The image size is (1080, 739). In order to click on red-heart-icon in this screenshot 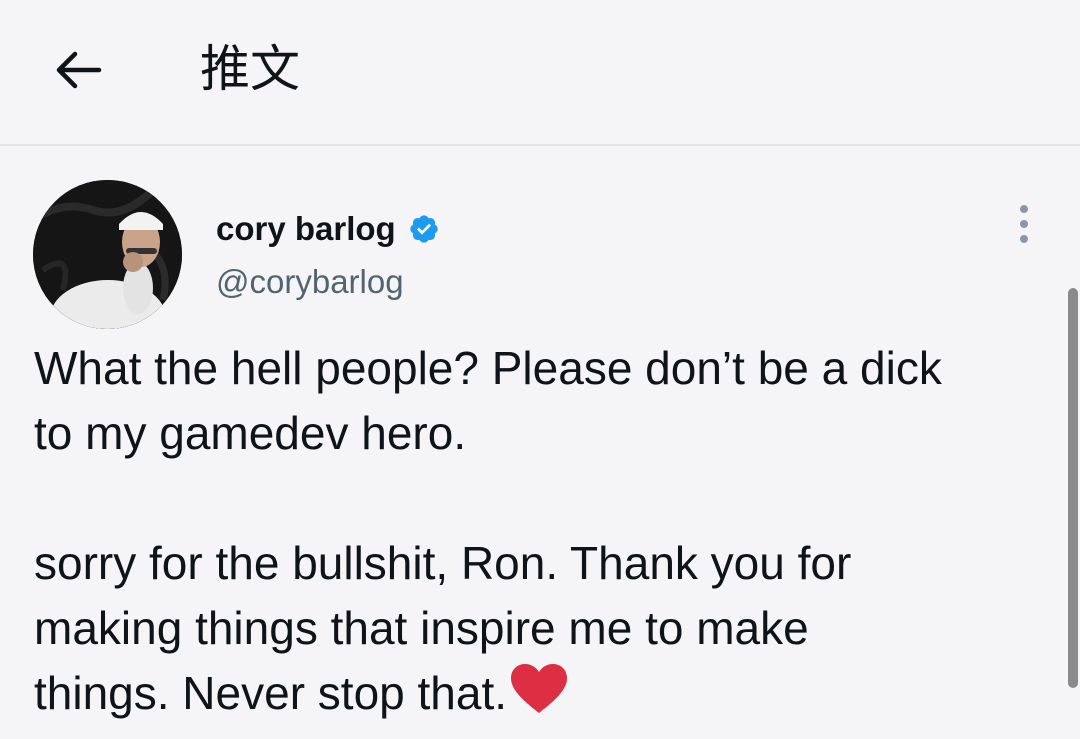, I will do `click(539, 688)`.